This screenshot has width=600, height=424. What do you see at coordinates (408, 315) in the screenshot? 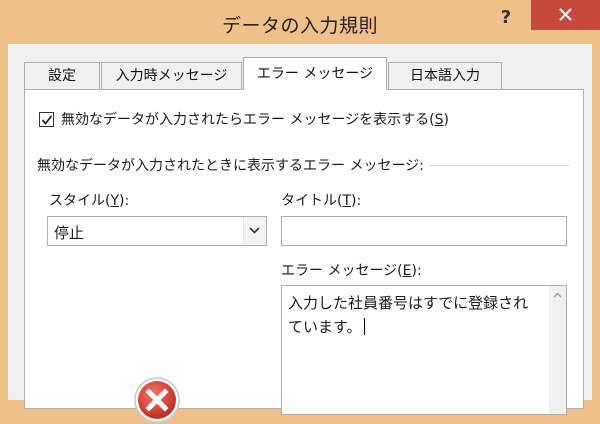
I see `error-message-text: 入力した社員番号はすでに登録されています。` at bounding box center [408, 315].